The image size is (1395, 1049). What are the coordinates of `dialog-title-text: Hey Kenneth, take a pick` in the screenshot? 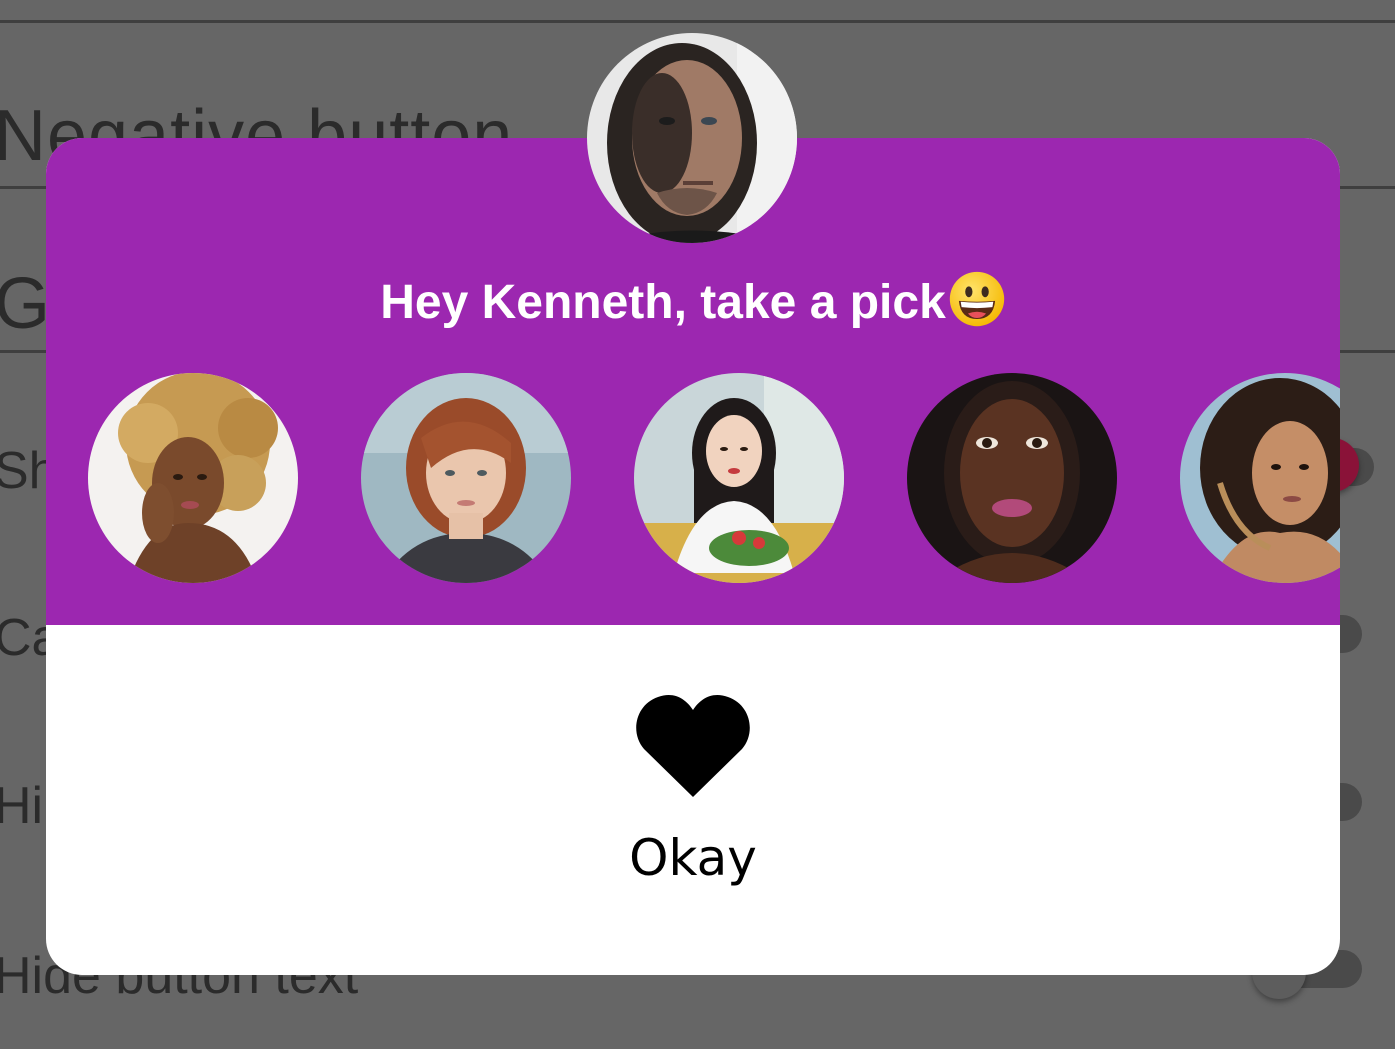 It's located at (663, 302).